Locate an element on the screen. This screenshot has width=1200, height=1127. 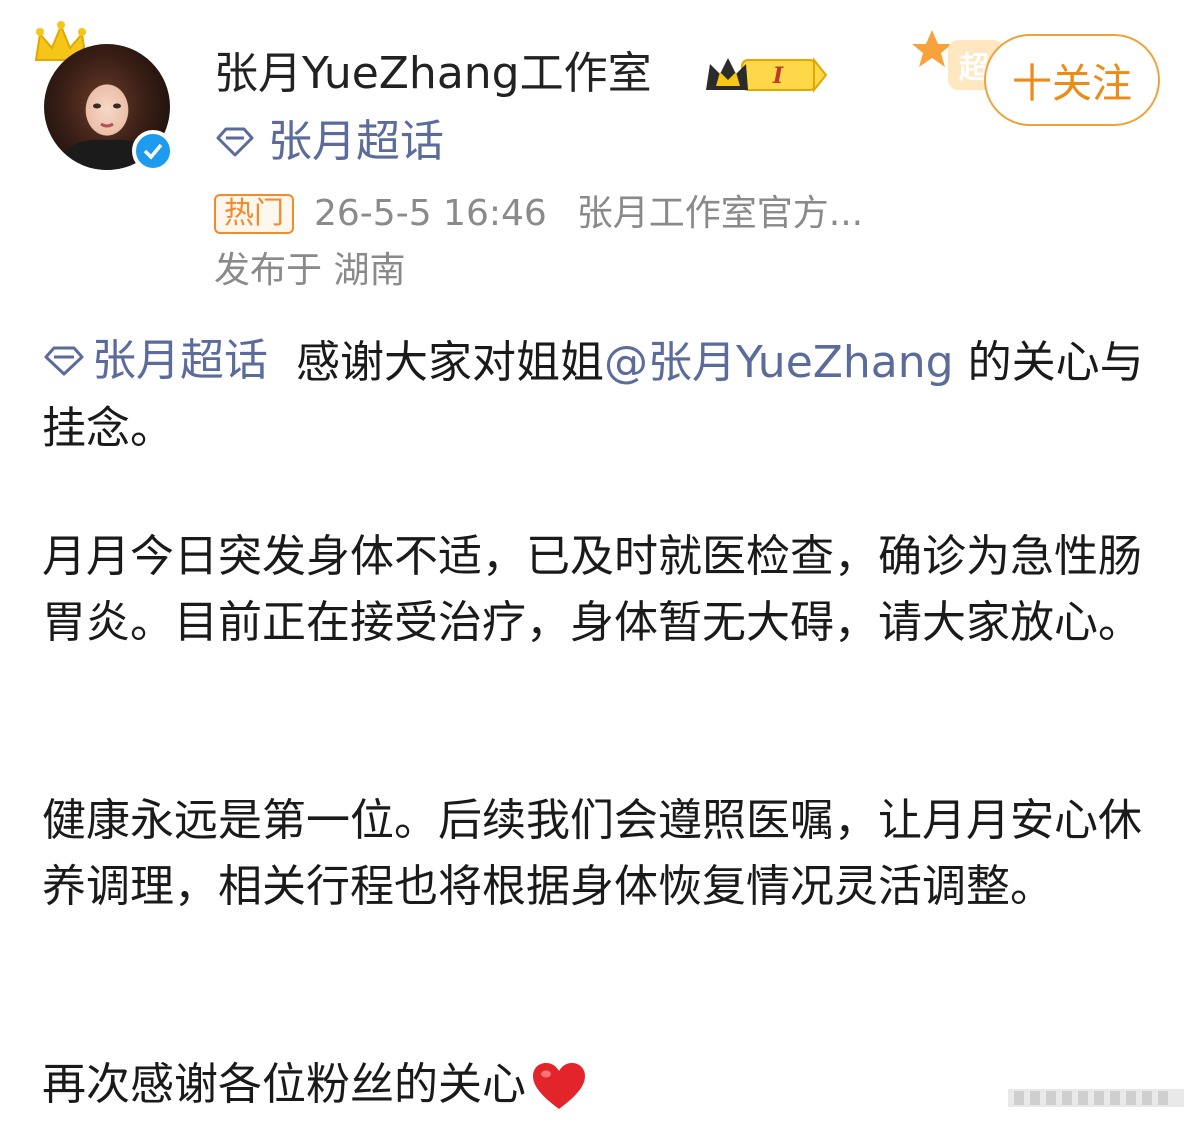
timestamp: 26-5-5 16:46 is located at coordinates (430, 213).